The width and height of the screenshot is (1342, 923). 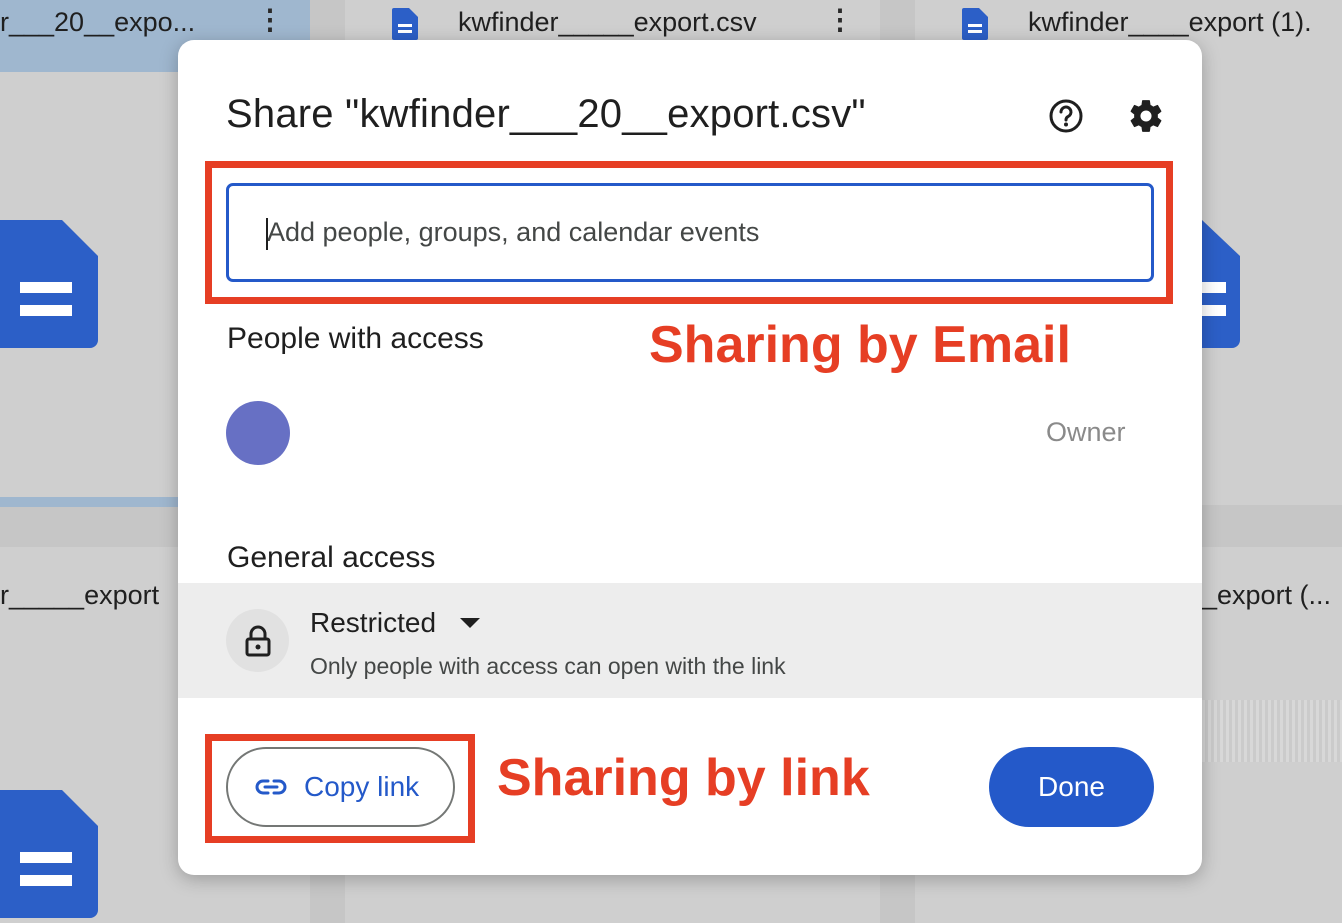 What do you see at coordinates (546, 114) in the screenshot?
I see `dialog-title: Share "kwfinder___20__export.csv"` at bounding box center [546, 114].